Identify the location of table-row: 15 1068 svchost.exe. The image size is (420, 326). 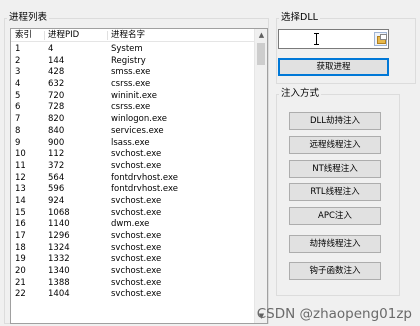
(133, 213).